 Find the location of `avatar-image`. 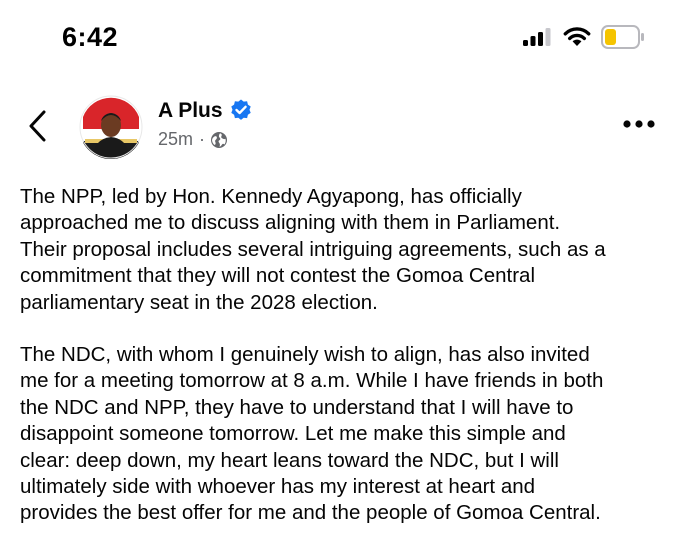

avatar-image is located at coordinates (111, 127).